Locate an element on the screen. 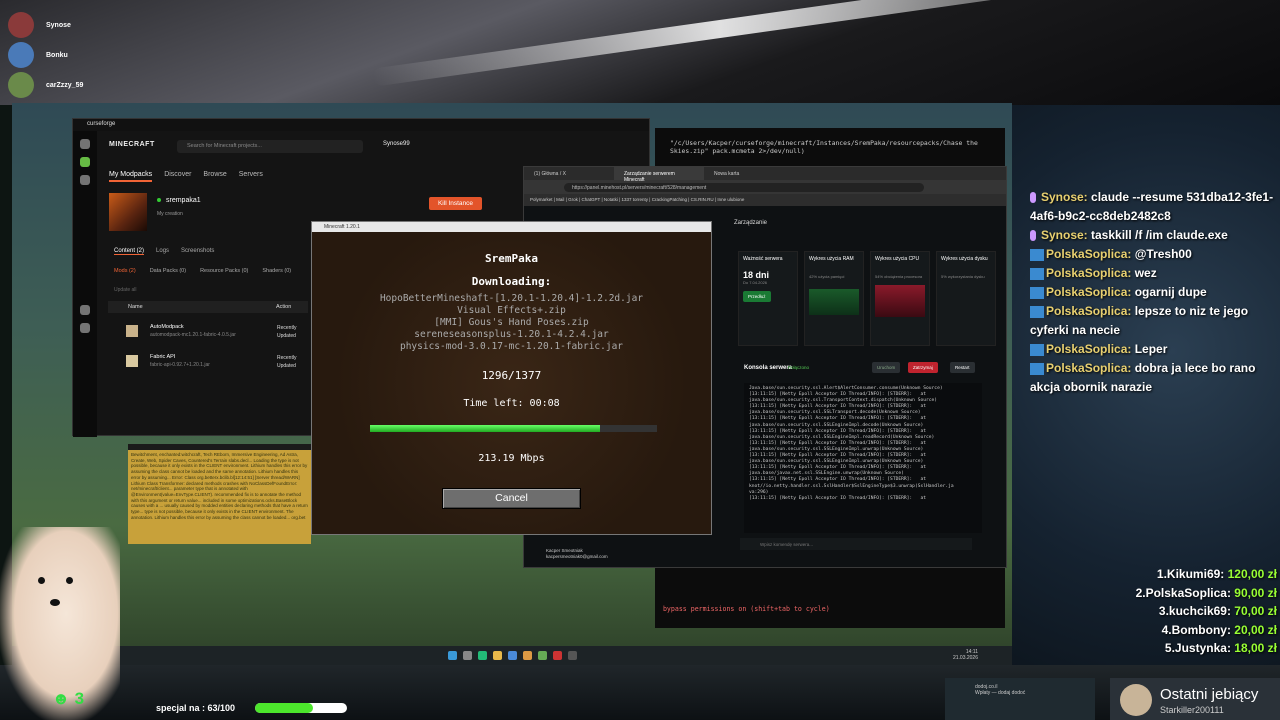  likes-value: 3 is located at coordinates (79, 698).